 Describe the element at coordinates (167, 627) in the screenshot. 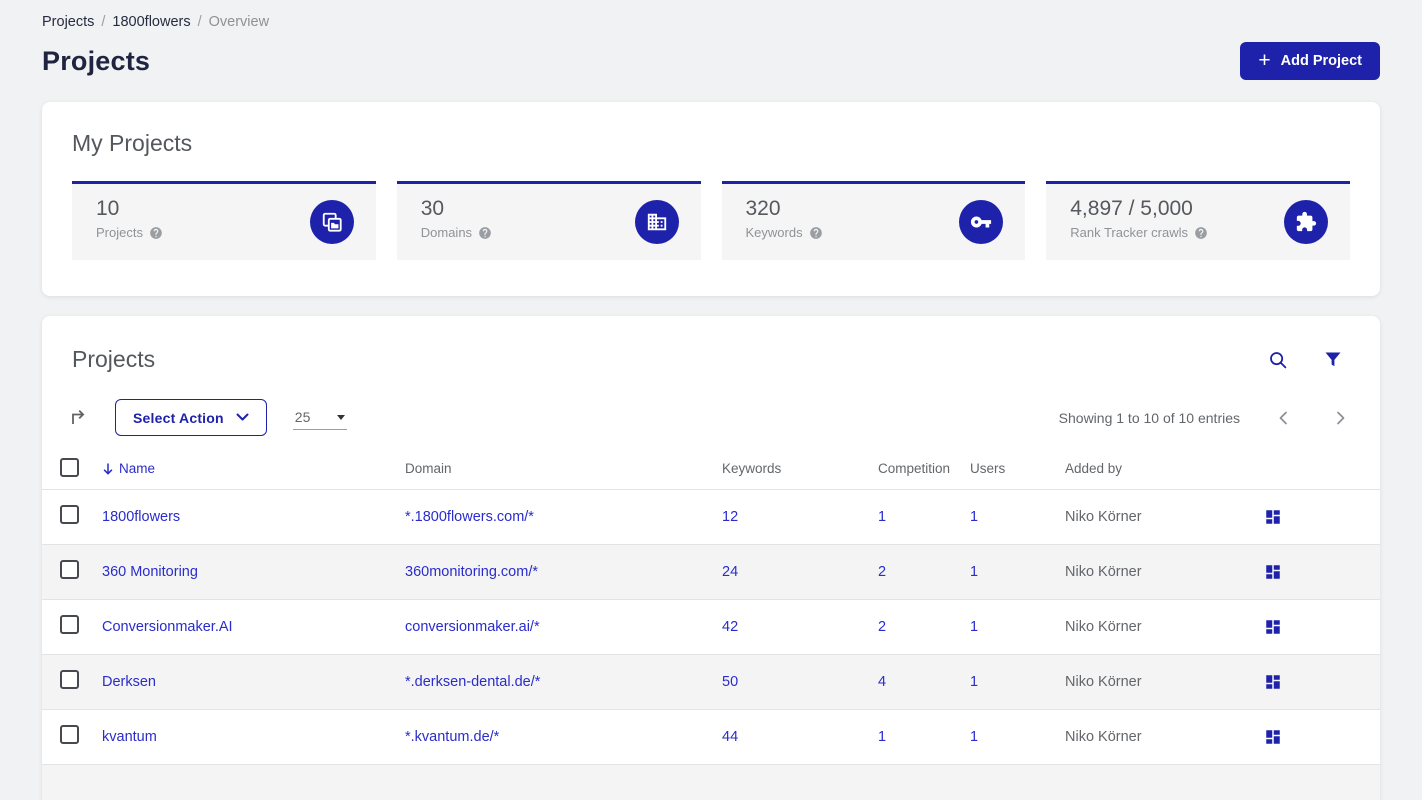

I see `project-name-link: Conversionmaker.AI` at that location.